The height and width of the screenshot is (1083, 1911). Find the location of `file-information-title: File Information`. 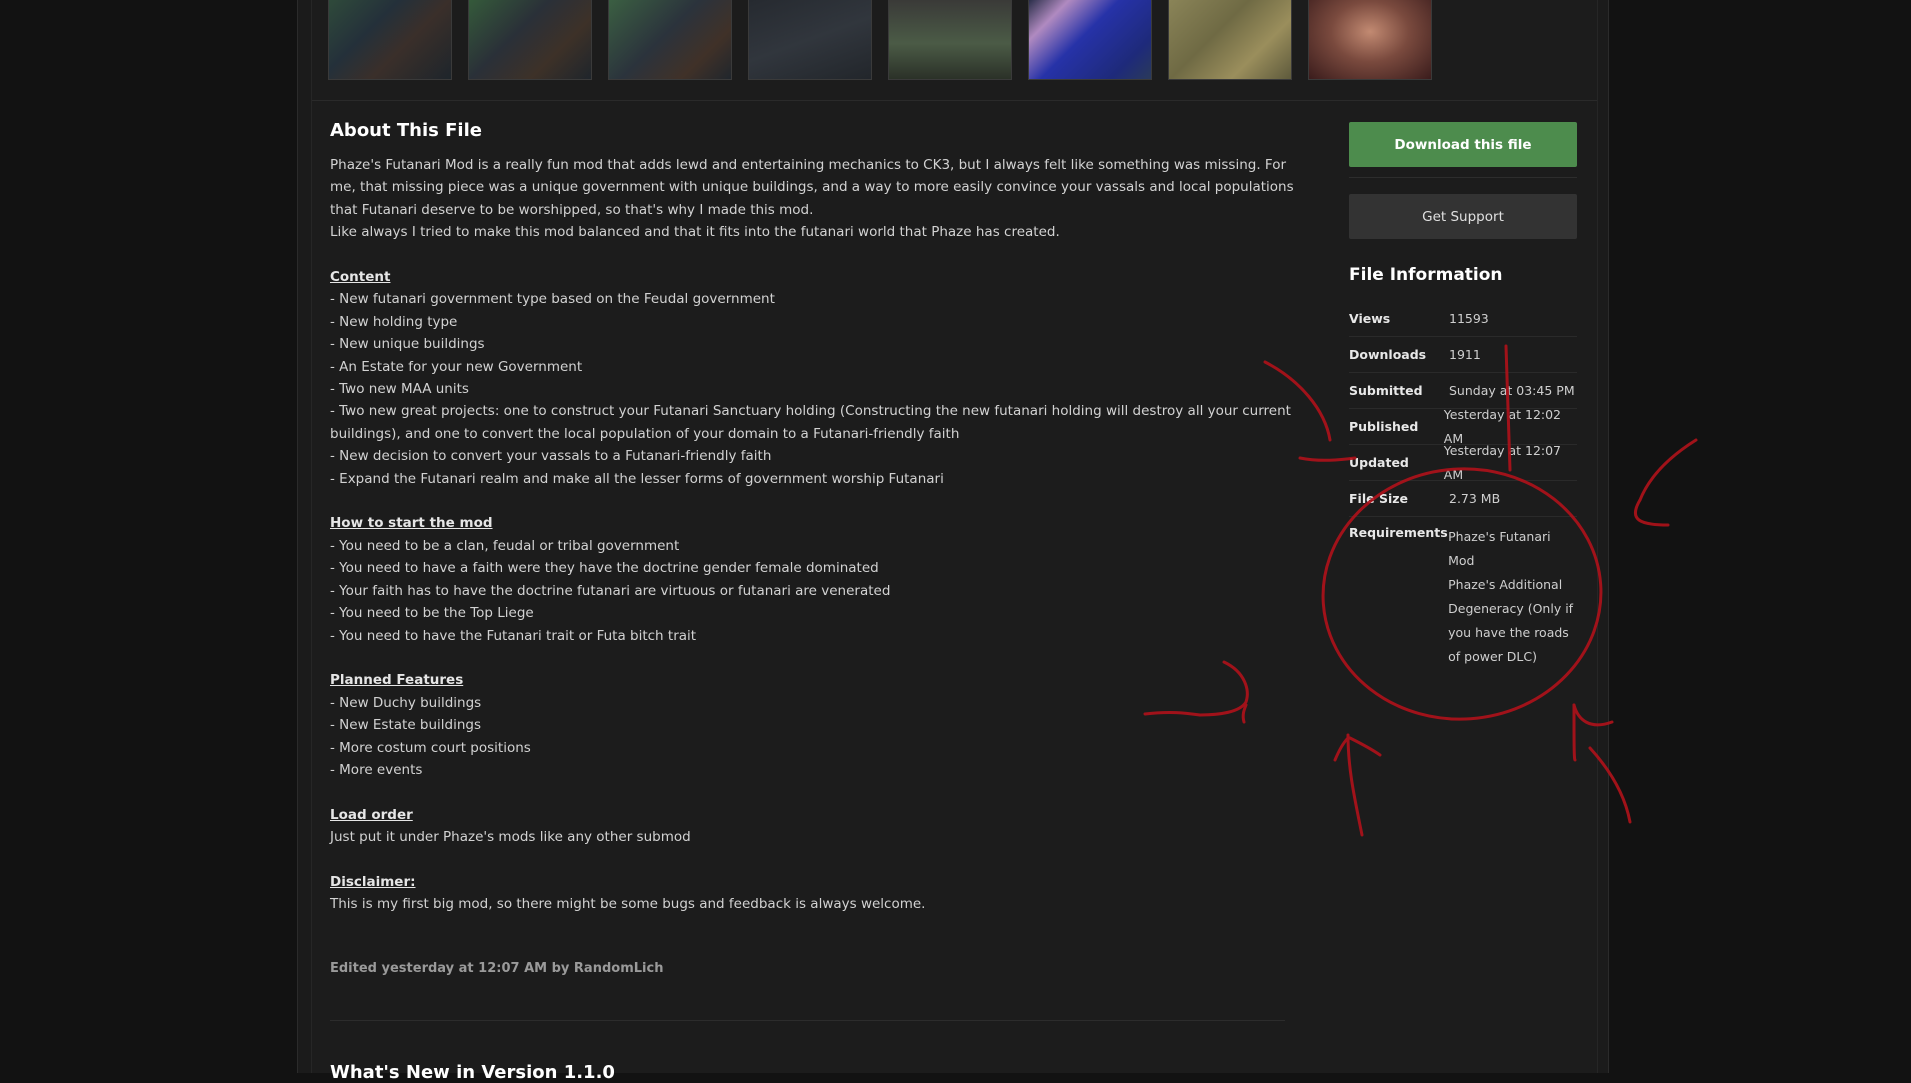

file-information-title: File Information is located at coordinates (1426, 275).